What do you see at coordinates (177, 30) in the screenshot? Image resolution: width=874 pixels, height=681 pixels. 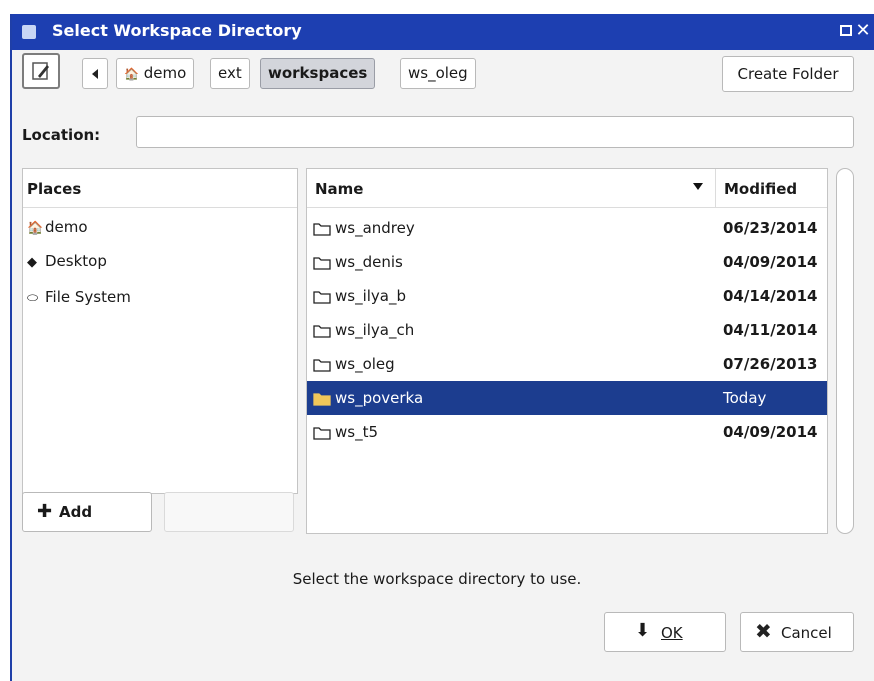 I see `window-title: Select Workspace Directory` at bounding box center [177, 30].